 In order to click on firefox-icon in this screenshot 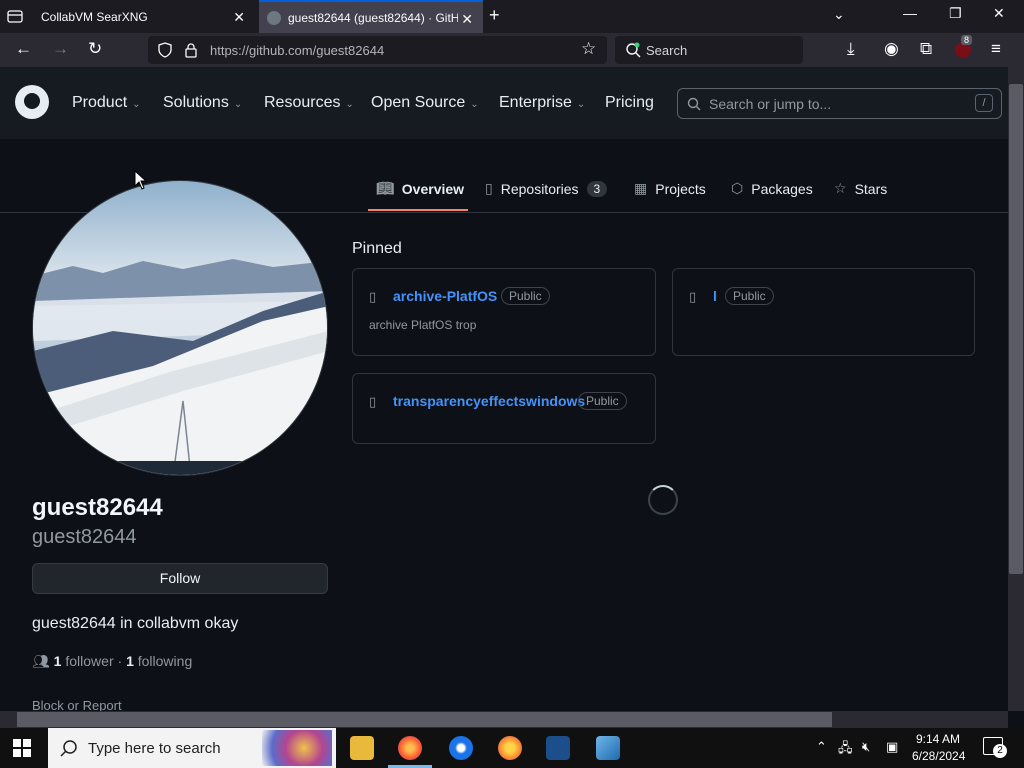, I will do `click(410, 748)`.